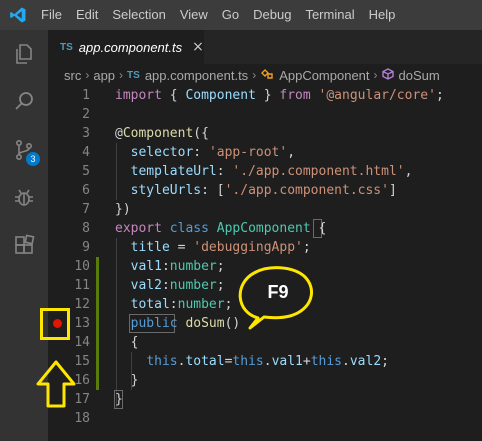 The width and height of the screenshot is (482, 441). What do you see at coordinates (196, 75) in the screenshot?
I see `breadcrumb-file: app.component.ts` at bounding box center [196, 75].